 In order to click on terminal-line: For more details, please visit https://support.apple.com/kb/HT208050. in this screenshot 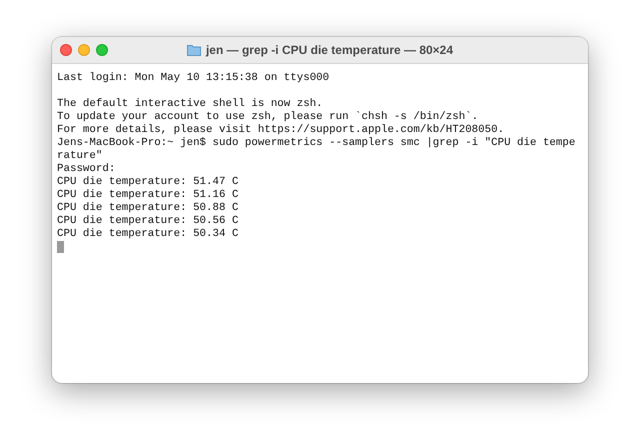, I will do `click(280, 130)`.